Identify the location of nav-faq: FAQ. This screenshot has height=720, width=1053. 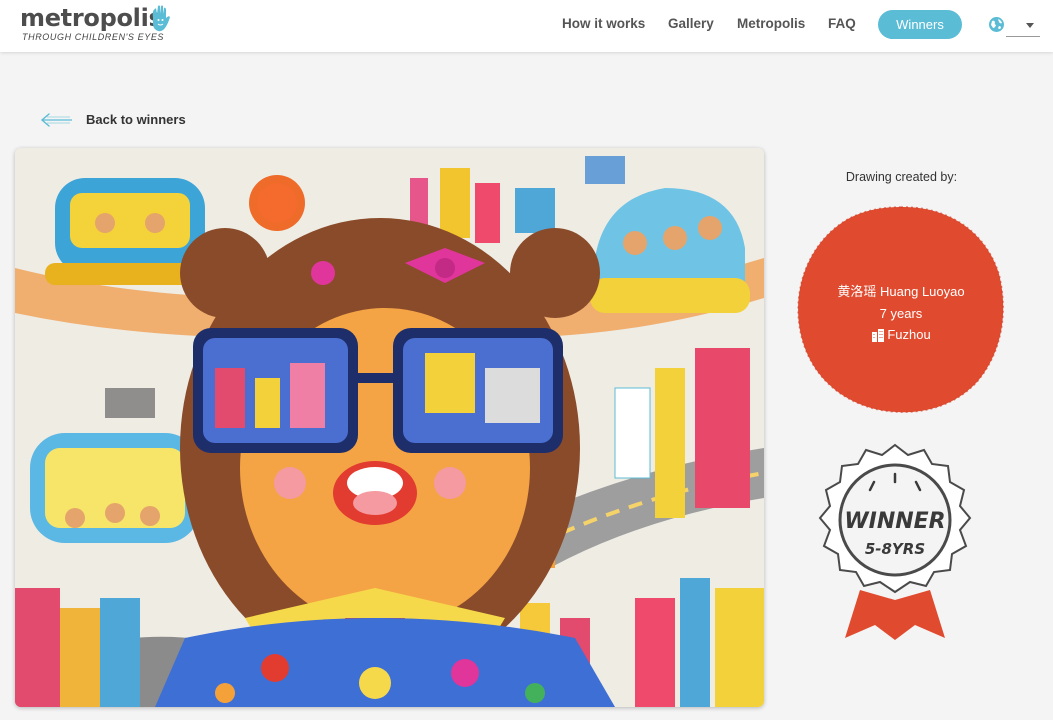
(842, 23).